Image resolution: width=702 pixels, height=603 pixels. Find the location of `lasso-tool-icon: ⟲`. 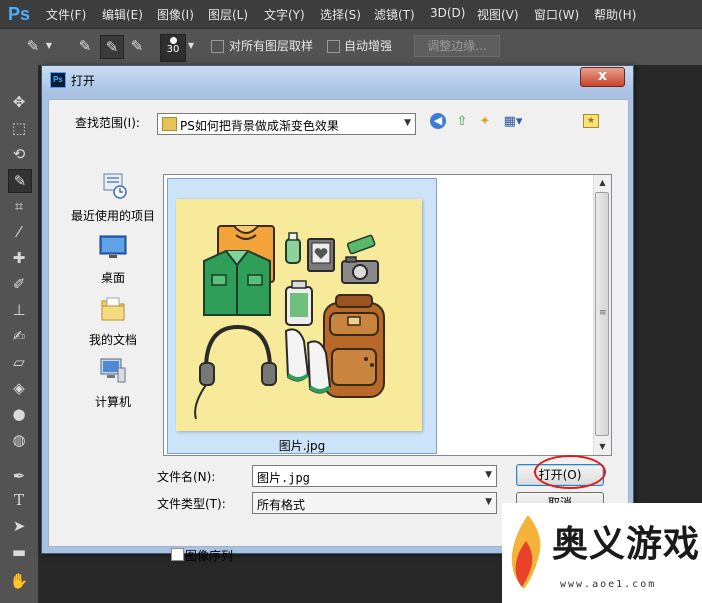

lasso-tool-icon: ⟲ is located at coordinates (19, 154).